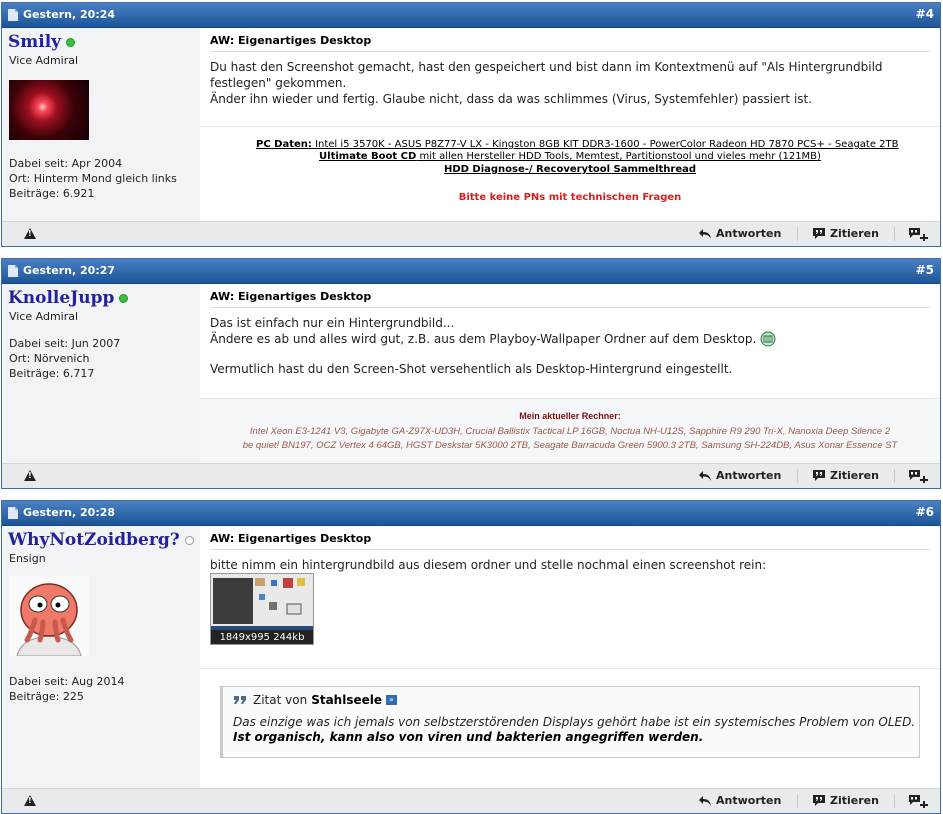 The image size is (943, 814). I want to click on post-number-link: #6, so click(925, 512).